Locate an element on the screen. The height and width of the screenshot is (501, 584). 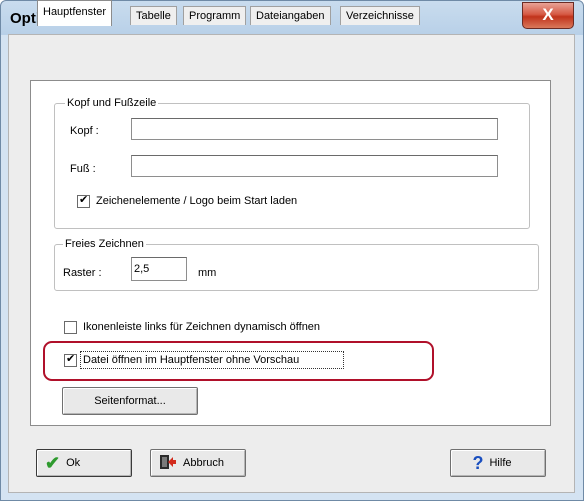
close-icon: X is located at coordinates (548, 14).